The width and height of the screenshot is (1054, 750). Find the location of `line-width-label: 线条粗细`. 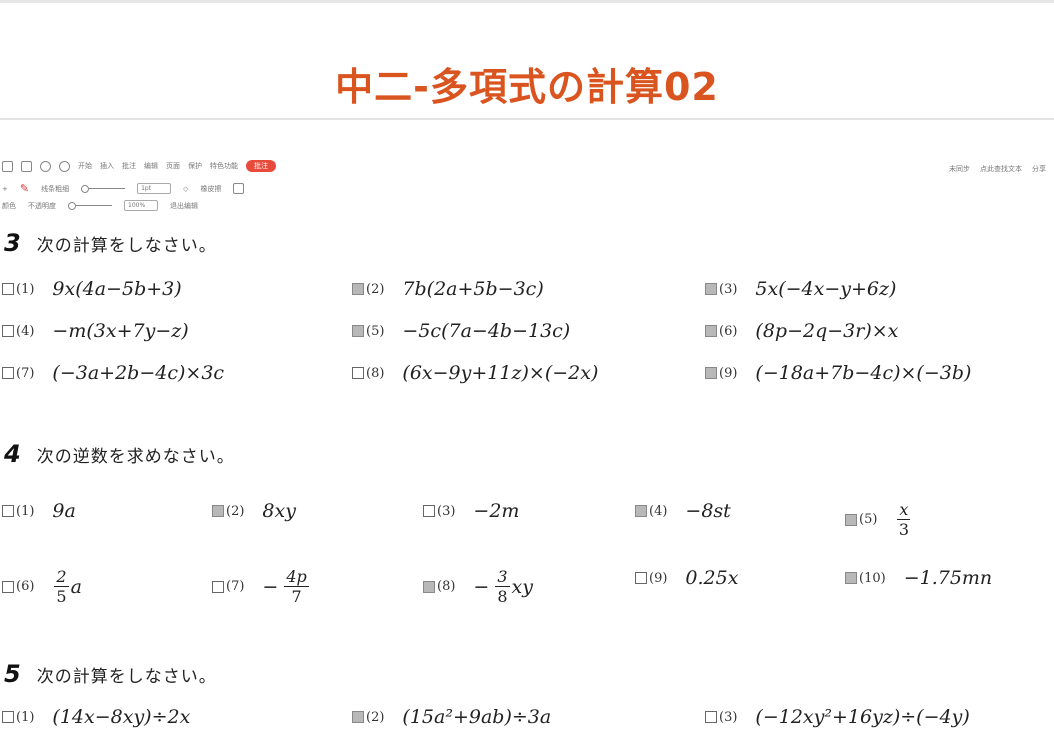

line-width-label: 线条粗细 is located at coordinates (55, 188).